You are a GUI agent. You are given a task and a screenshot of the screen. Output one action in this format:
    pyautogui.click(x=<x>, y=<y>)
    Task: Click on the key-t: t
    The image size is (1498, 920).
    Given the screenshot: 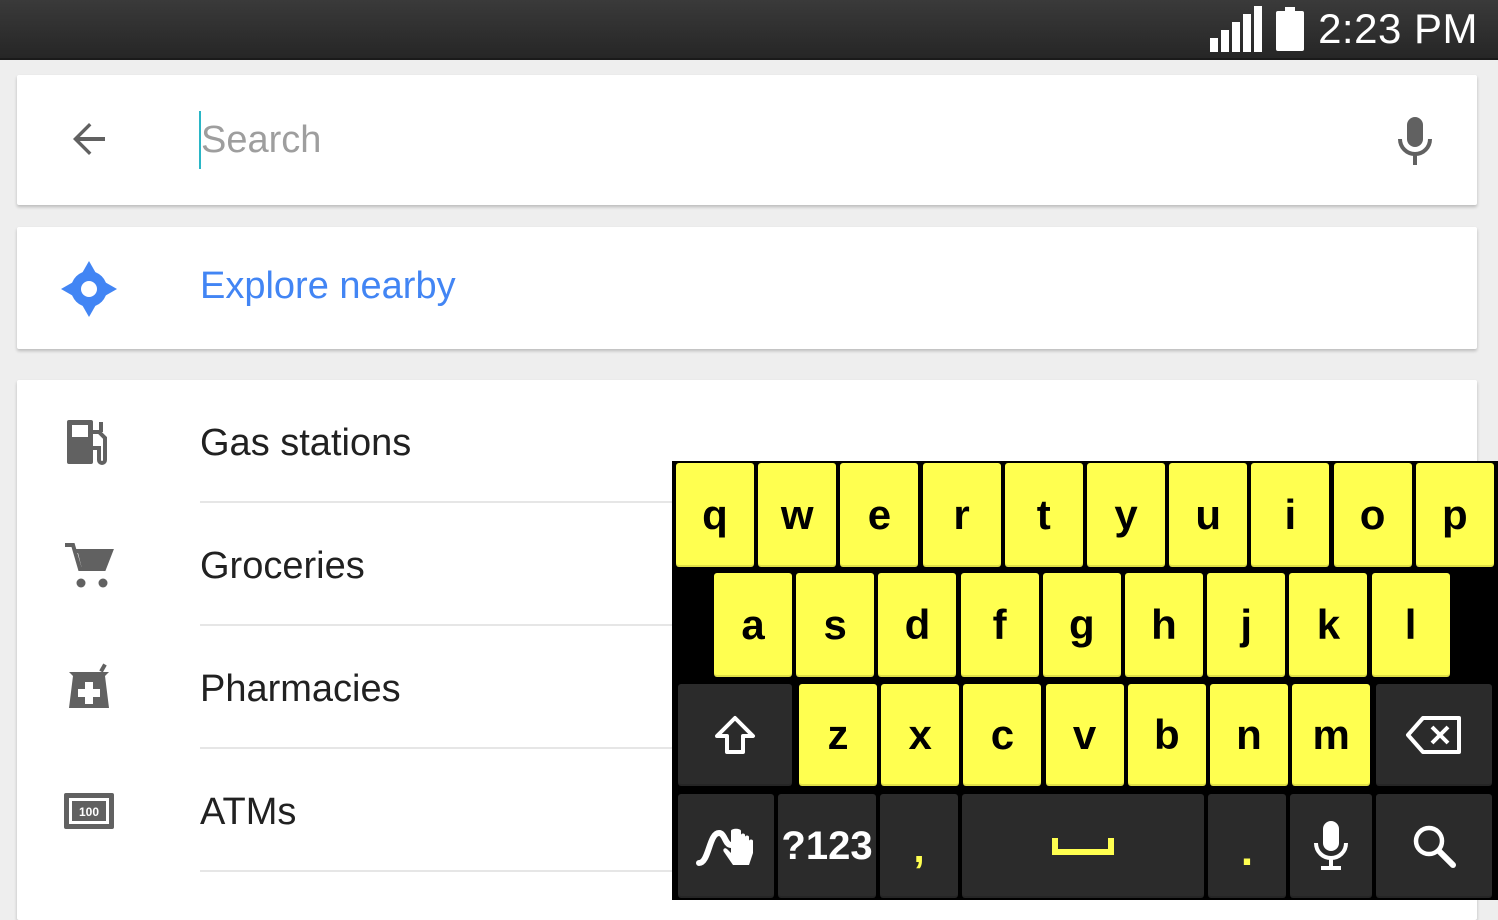 What is the action you would take?
    pyautogui.click(x=1043, y=515)
    